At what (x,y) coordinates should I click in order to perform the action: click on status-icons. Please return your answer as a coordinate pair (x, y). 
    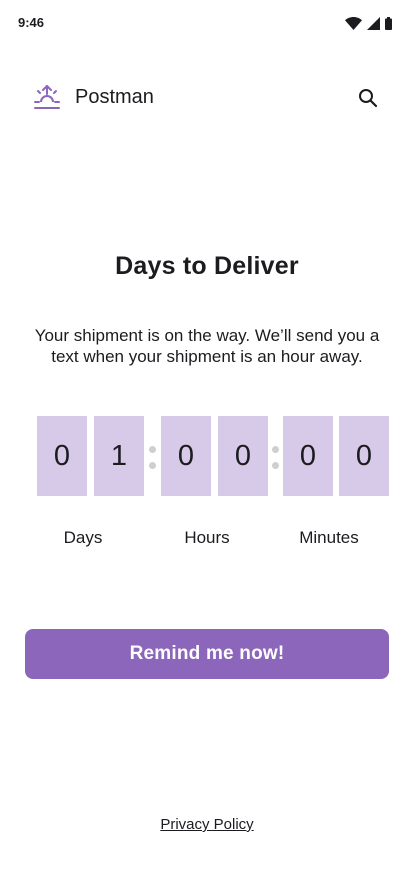
    Looking at the image, I should click on (368, 23).